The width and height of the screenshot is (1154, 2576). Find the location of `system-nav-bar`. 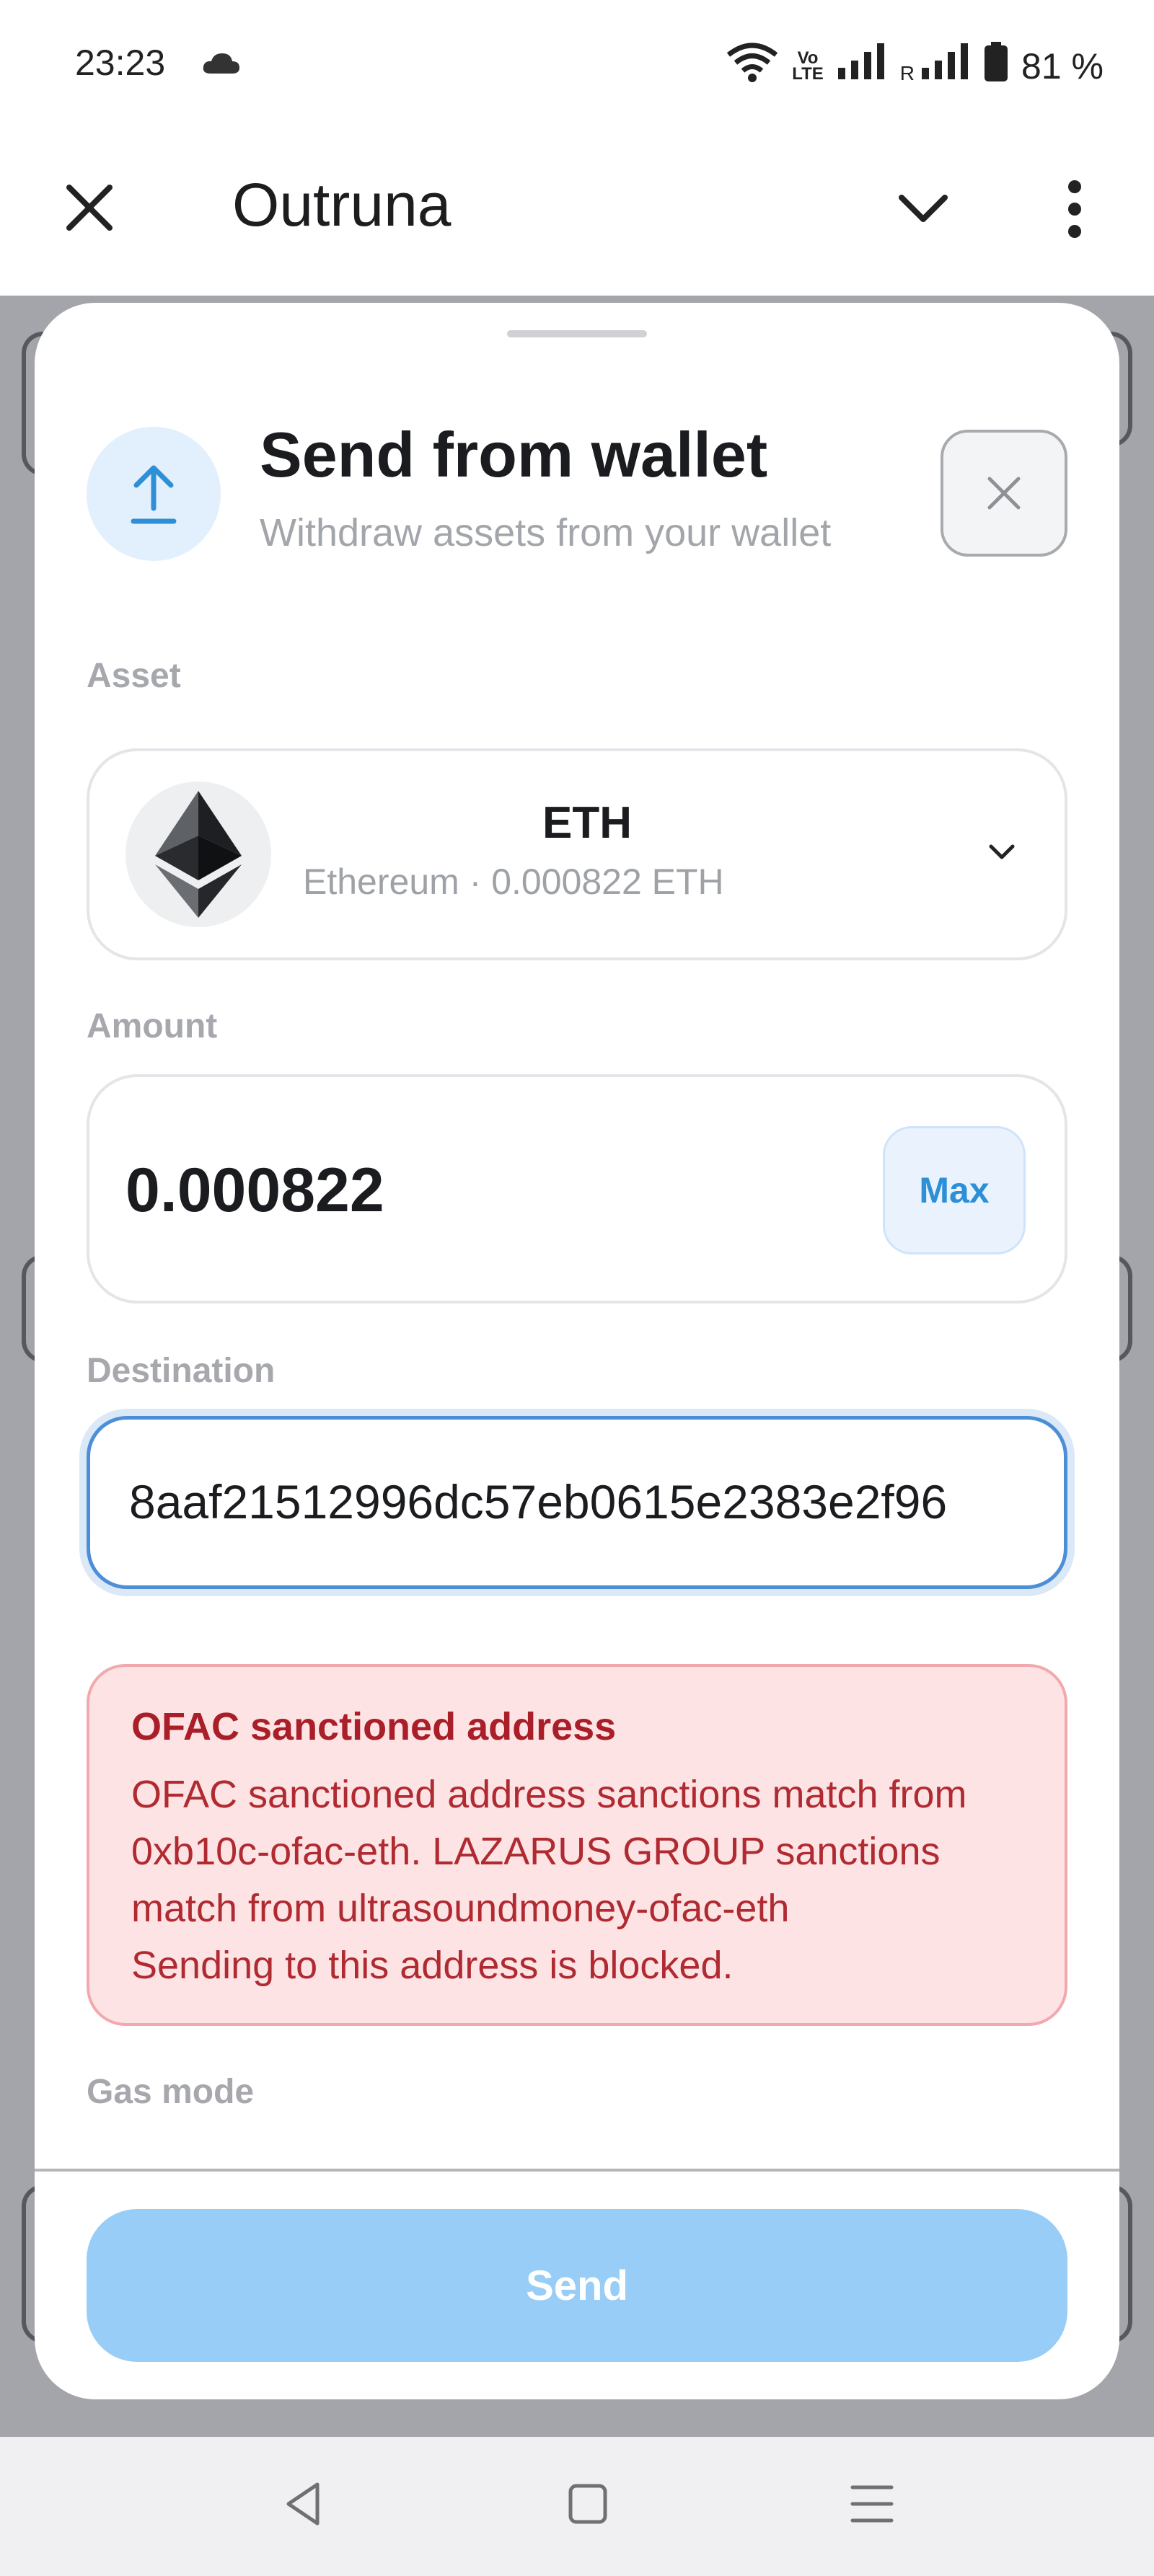

system-nav-bar is located at coordinates (577, 2506).